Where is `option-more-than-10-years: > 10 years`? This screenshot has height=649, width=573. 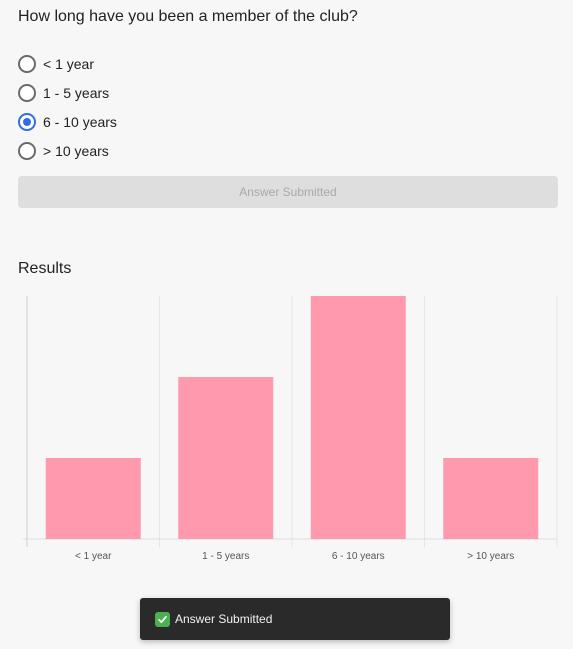
option-more-than-10-years: > 10 years is located at coordinates (67, 150).